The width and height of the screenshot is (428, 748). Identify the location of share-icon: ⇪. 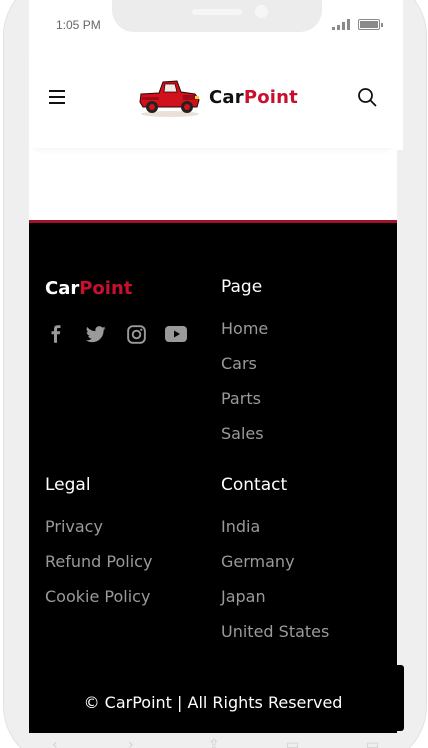
(214, 742).